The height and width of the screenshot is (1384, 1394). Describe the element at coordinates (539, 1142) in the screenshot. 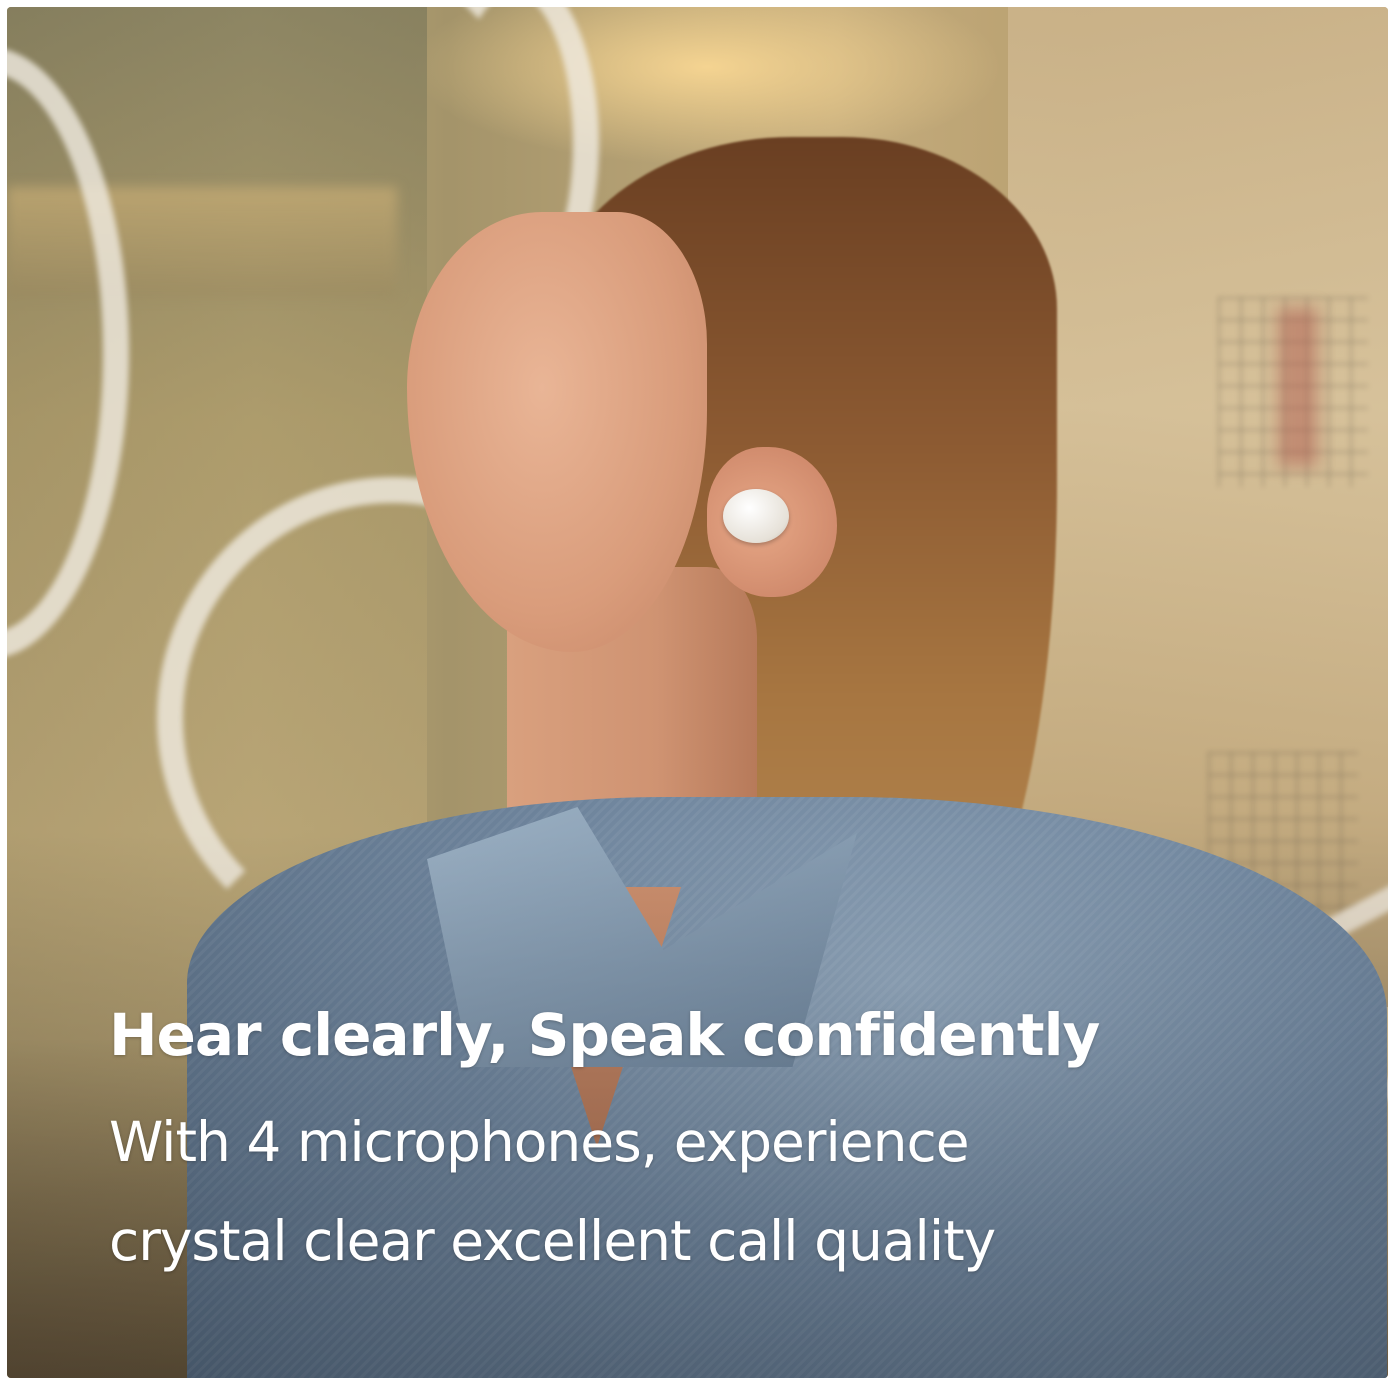

I see `subline: With 4 microphones, experience` at that location.